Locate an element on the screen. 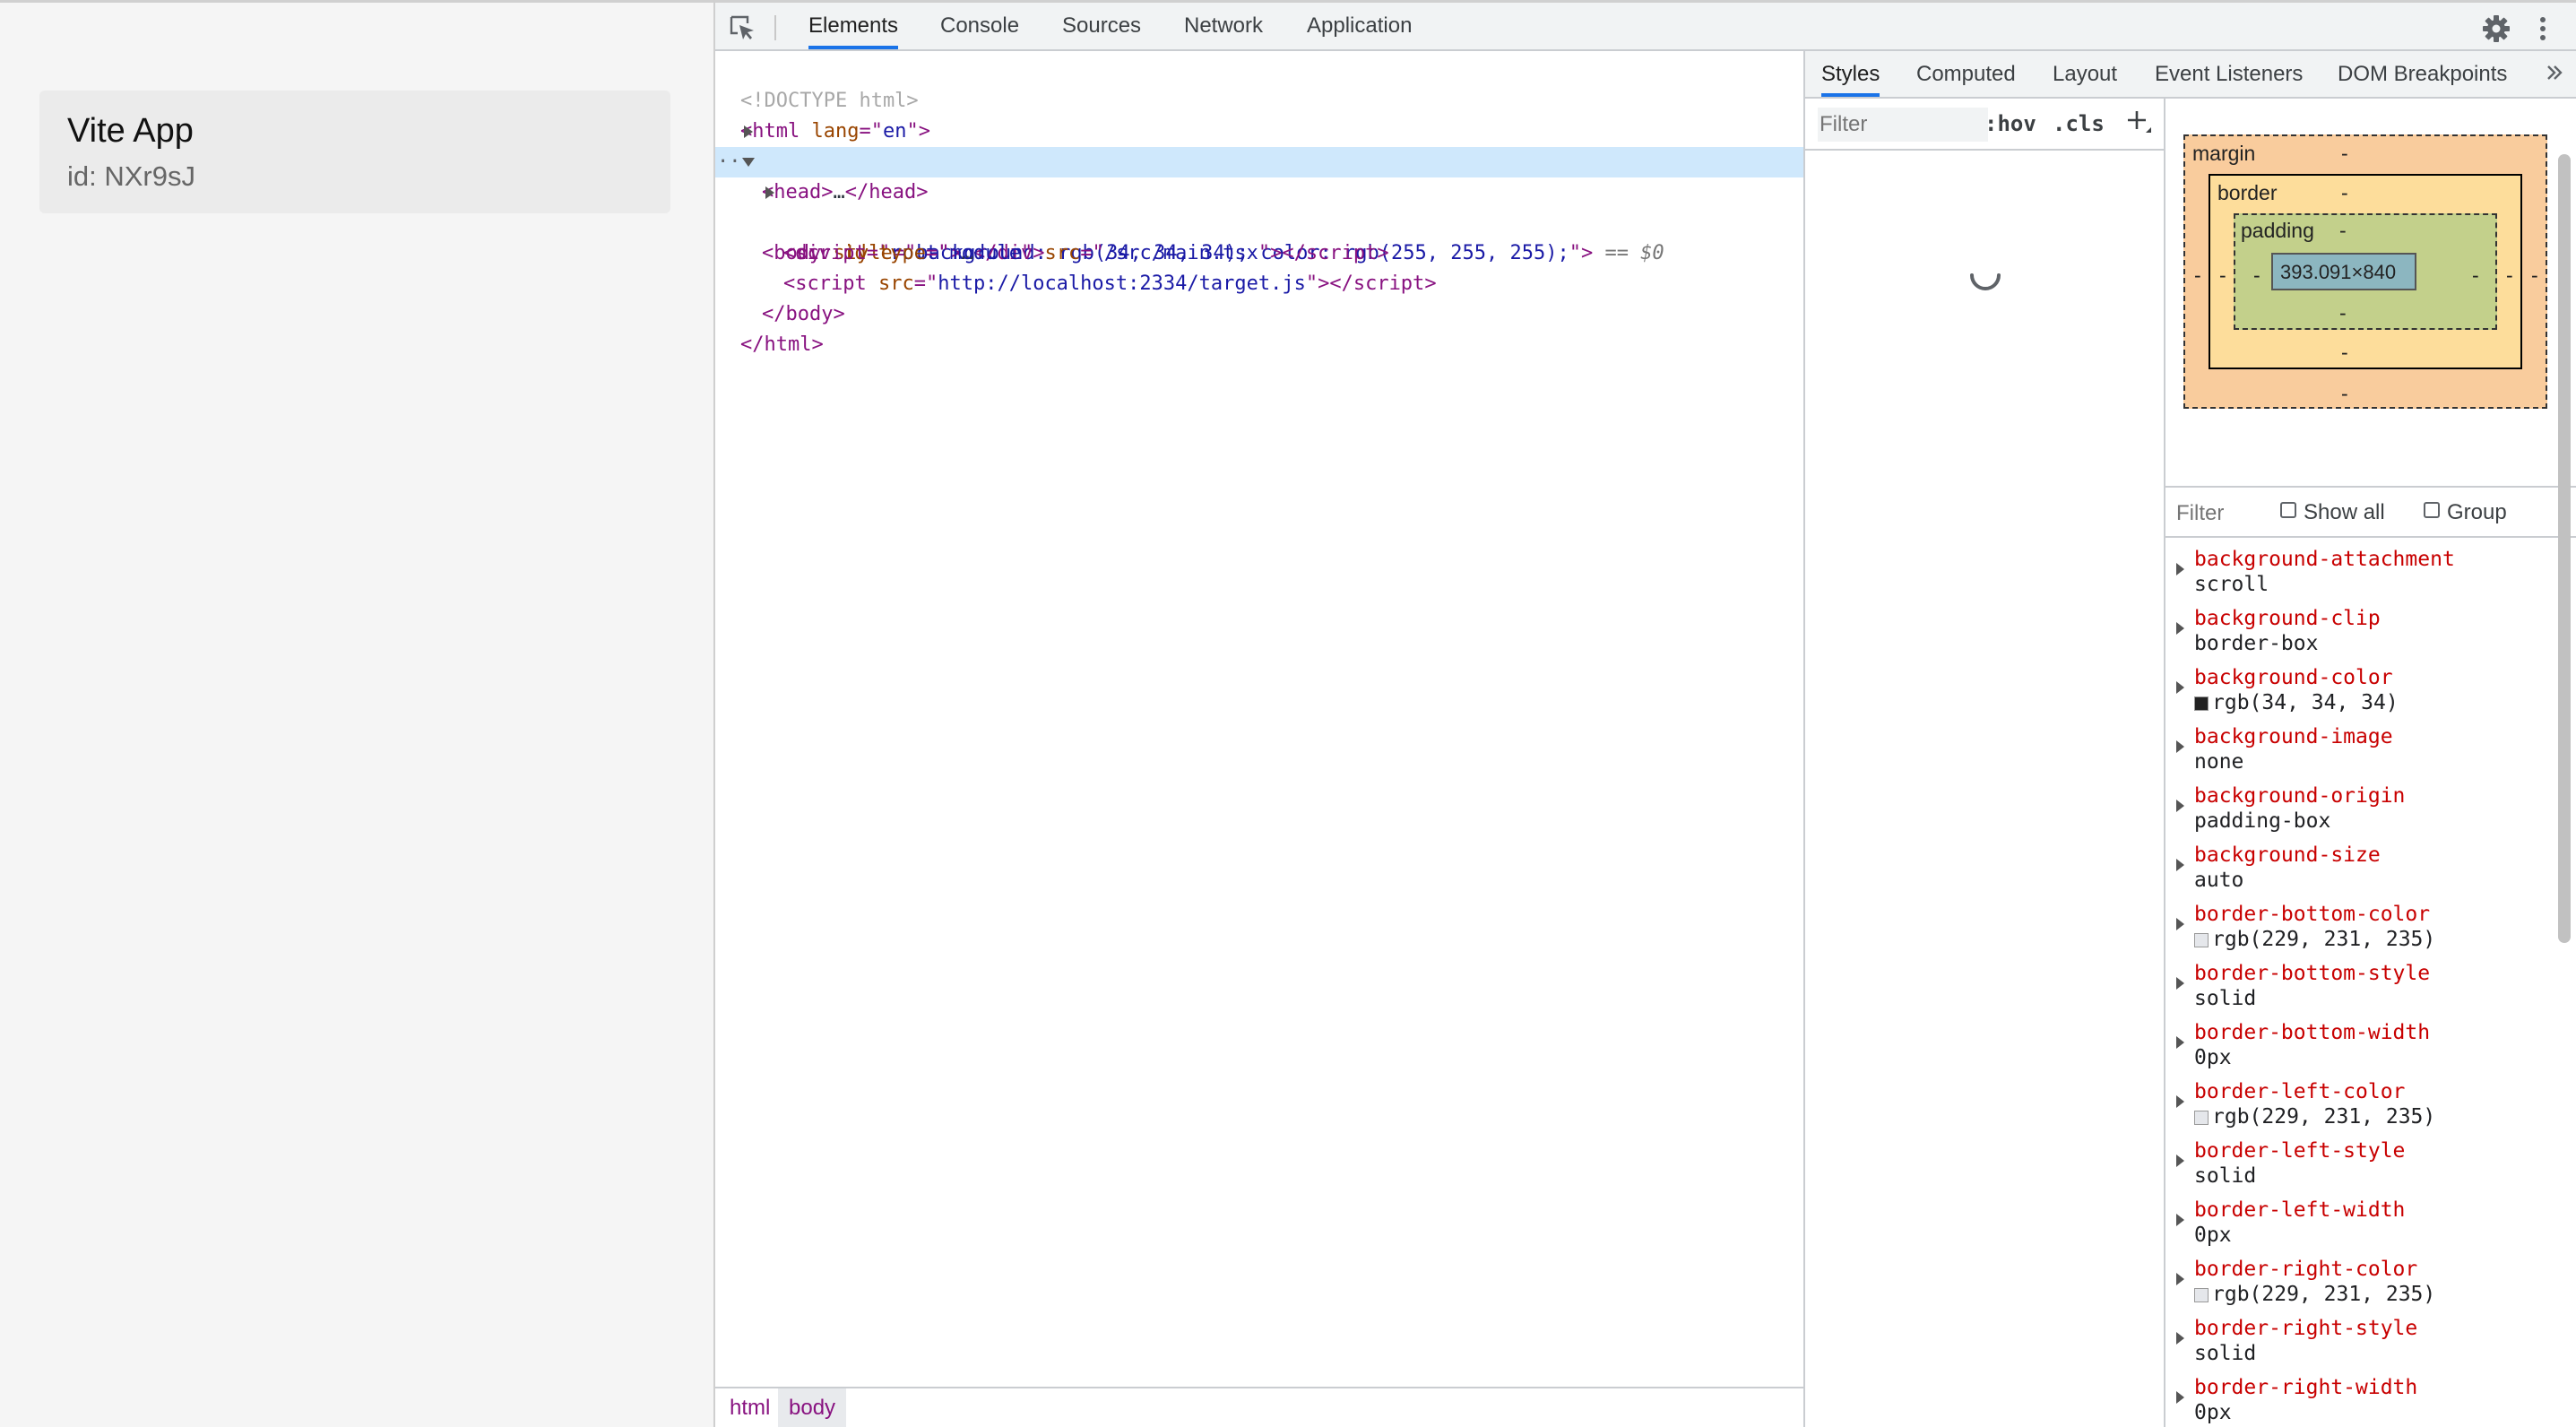 This screenshot has height=1427, width=2576. computed-property-row: border-bottom-color rgb(229, 231, 235) is located at coordinates (2358, 929).